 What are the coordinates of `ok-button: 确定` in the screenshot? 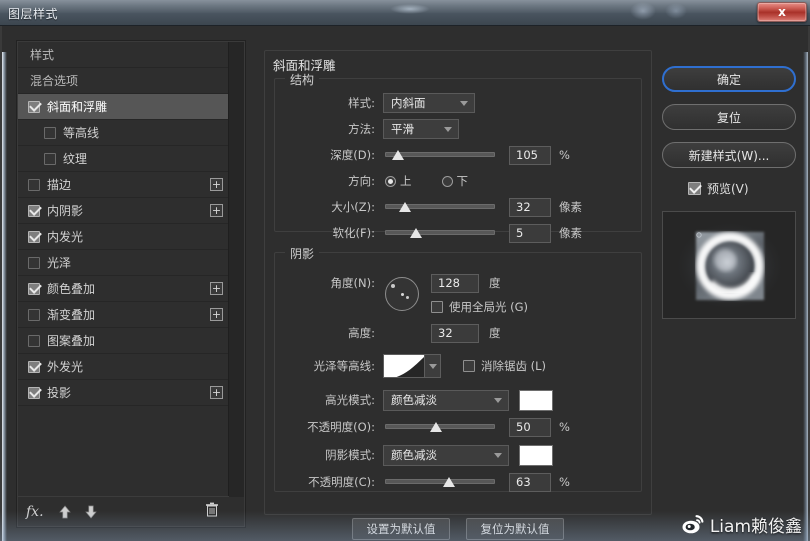 It's located at (729, 79).